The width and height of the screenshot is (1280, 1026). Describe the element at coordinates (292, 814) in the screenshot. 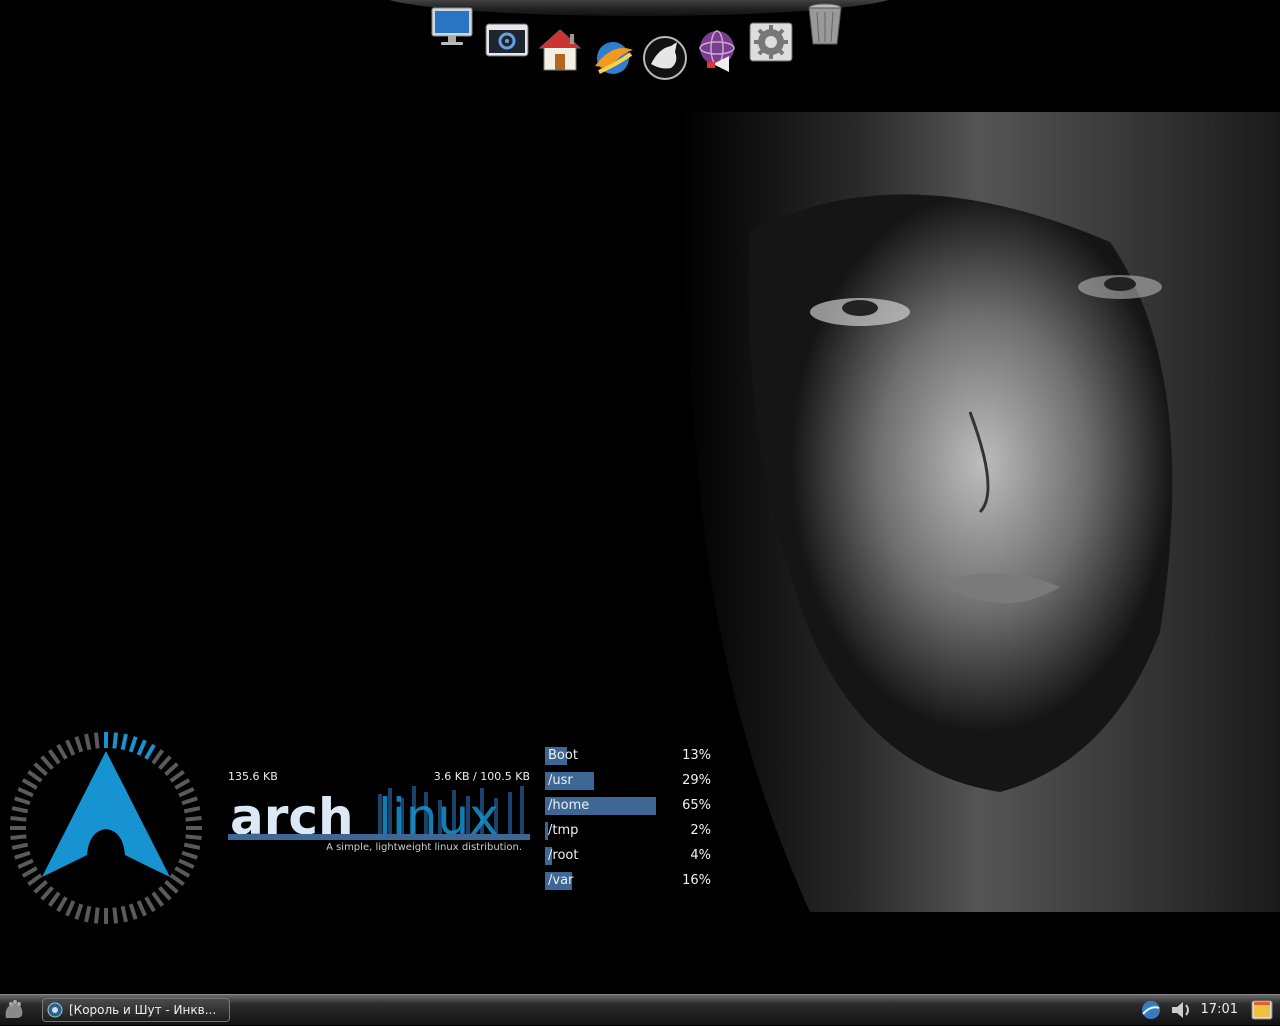

I see `arch-word: arch` at that location.